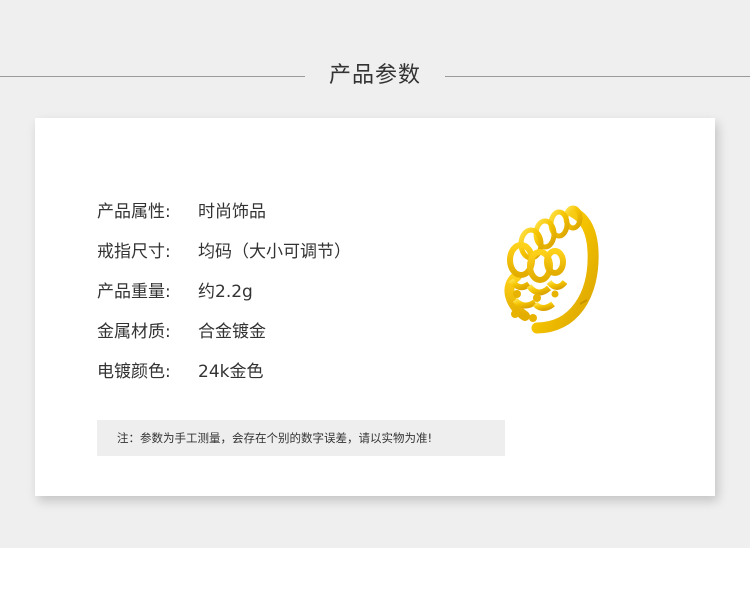  Describe the element at coordinates (134, 252) in the screenshot. I see `spec-label: 戒指尺寸:` at that location.